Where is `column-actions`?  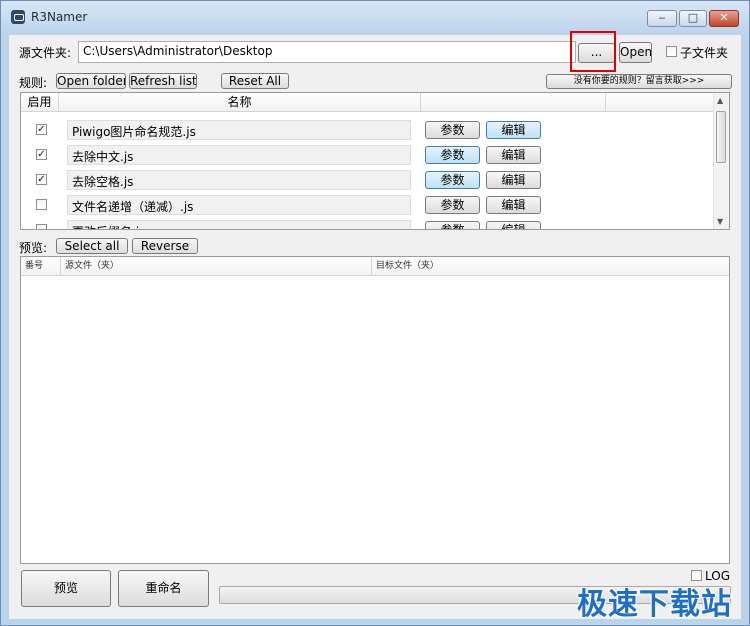 column-actions is located at coordinates (513, 102).